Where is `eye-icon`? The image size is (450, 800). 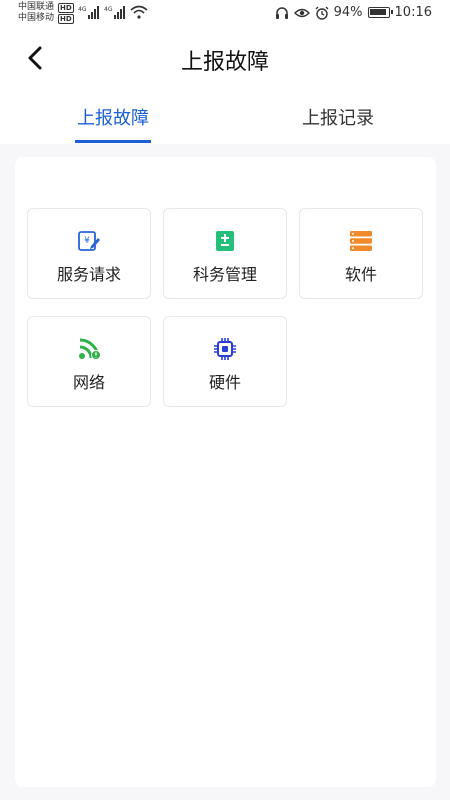
eye-icon is located at coordinates (301, 12).